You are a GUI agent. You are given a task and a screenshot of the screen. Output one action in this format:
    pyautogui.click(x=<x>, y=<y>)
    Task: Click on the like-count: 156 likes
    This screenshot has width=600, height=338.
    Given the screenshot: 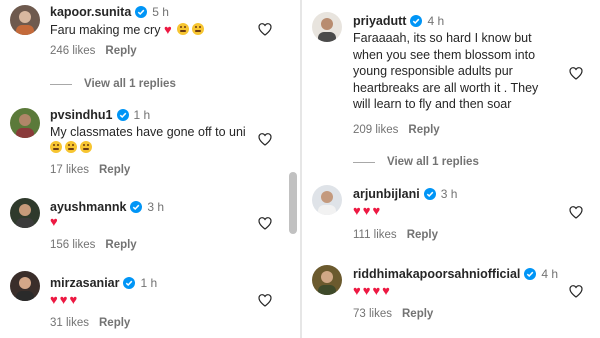 What is the action you would take?
    pyautogui.click(x=72, y=245)
    